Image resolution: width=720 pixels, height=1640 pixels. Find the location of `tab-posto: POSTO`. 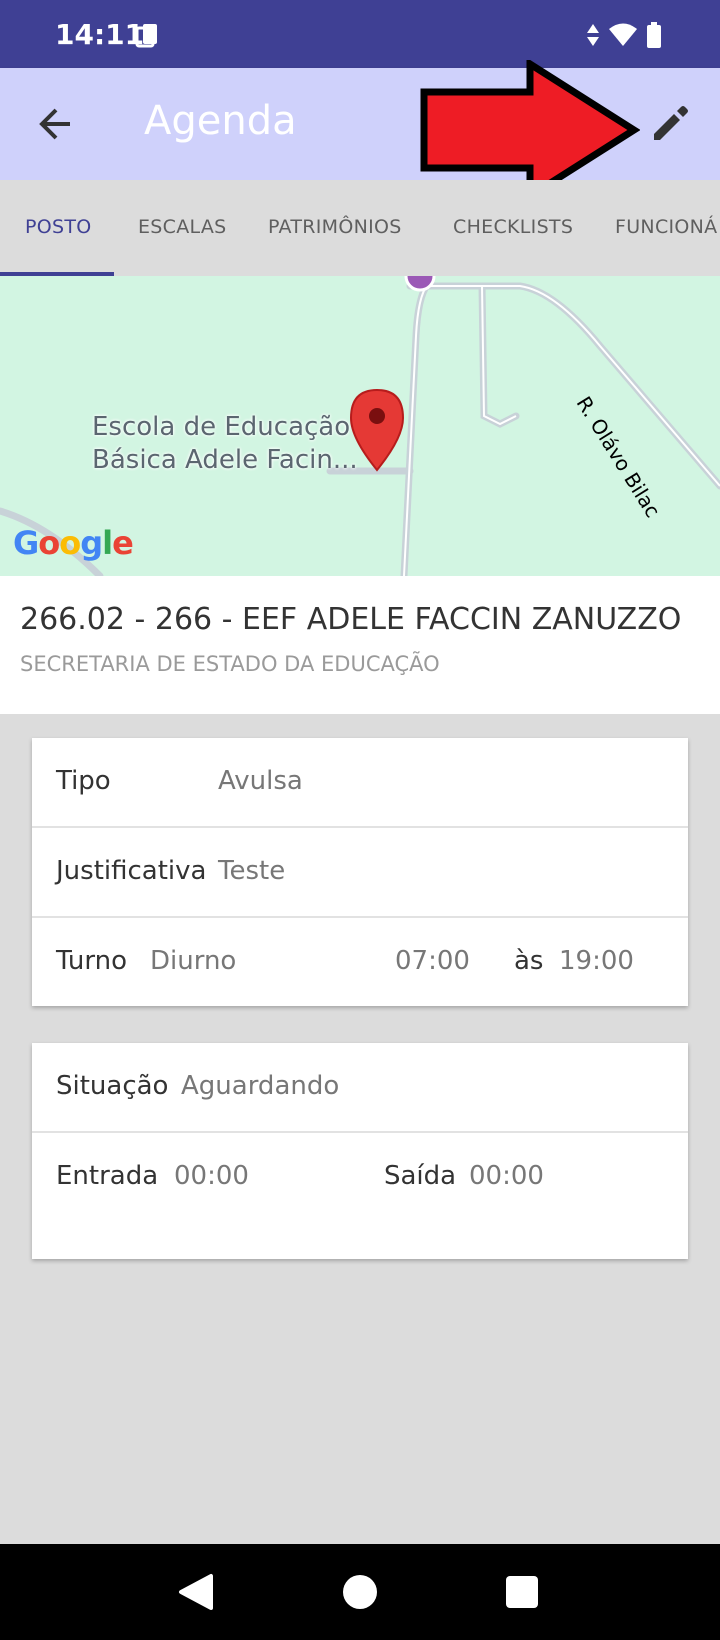

tab-posto: POSTO is located at coordinates (58, 227).